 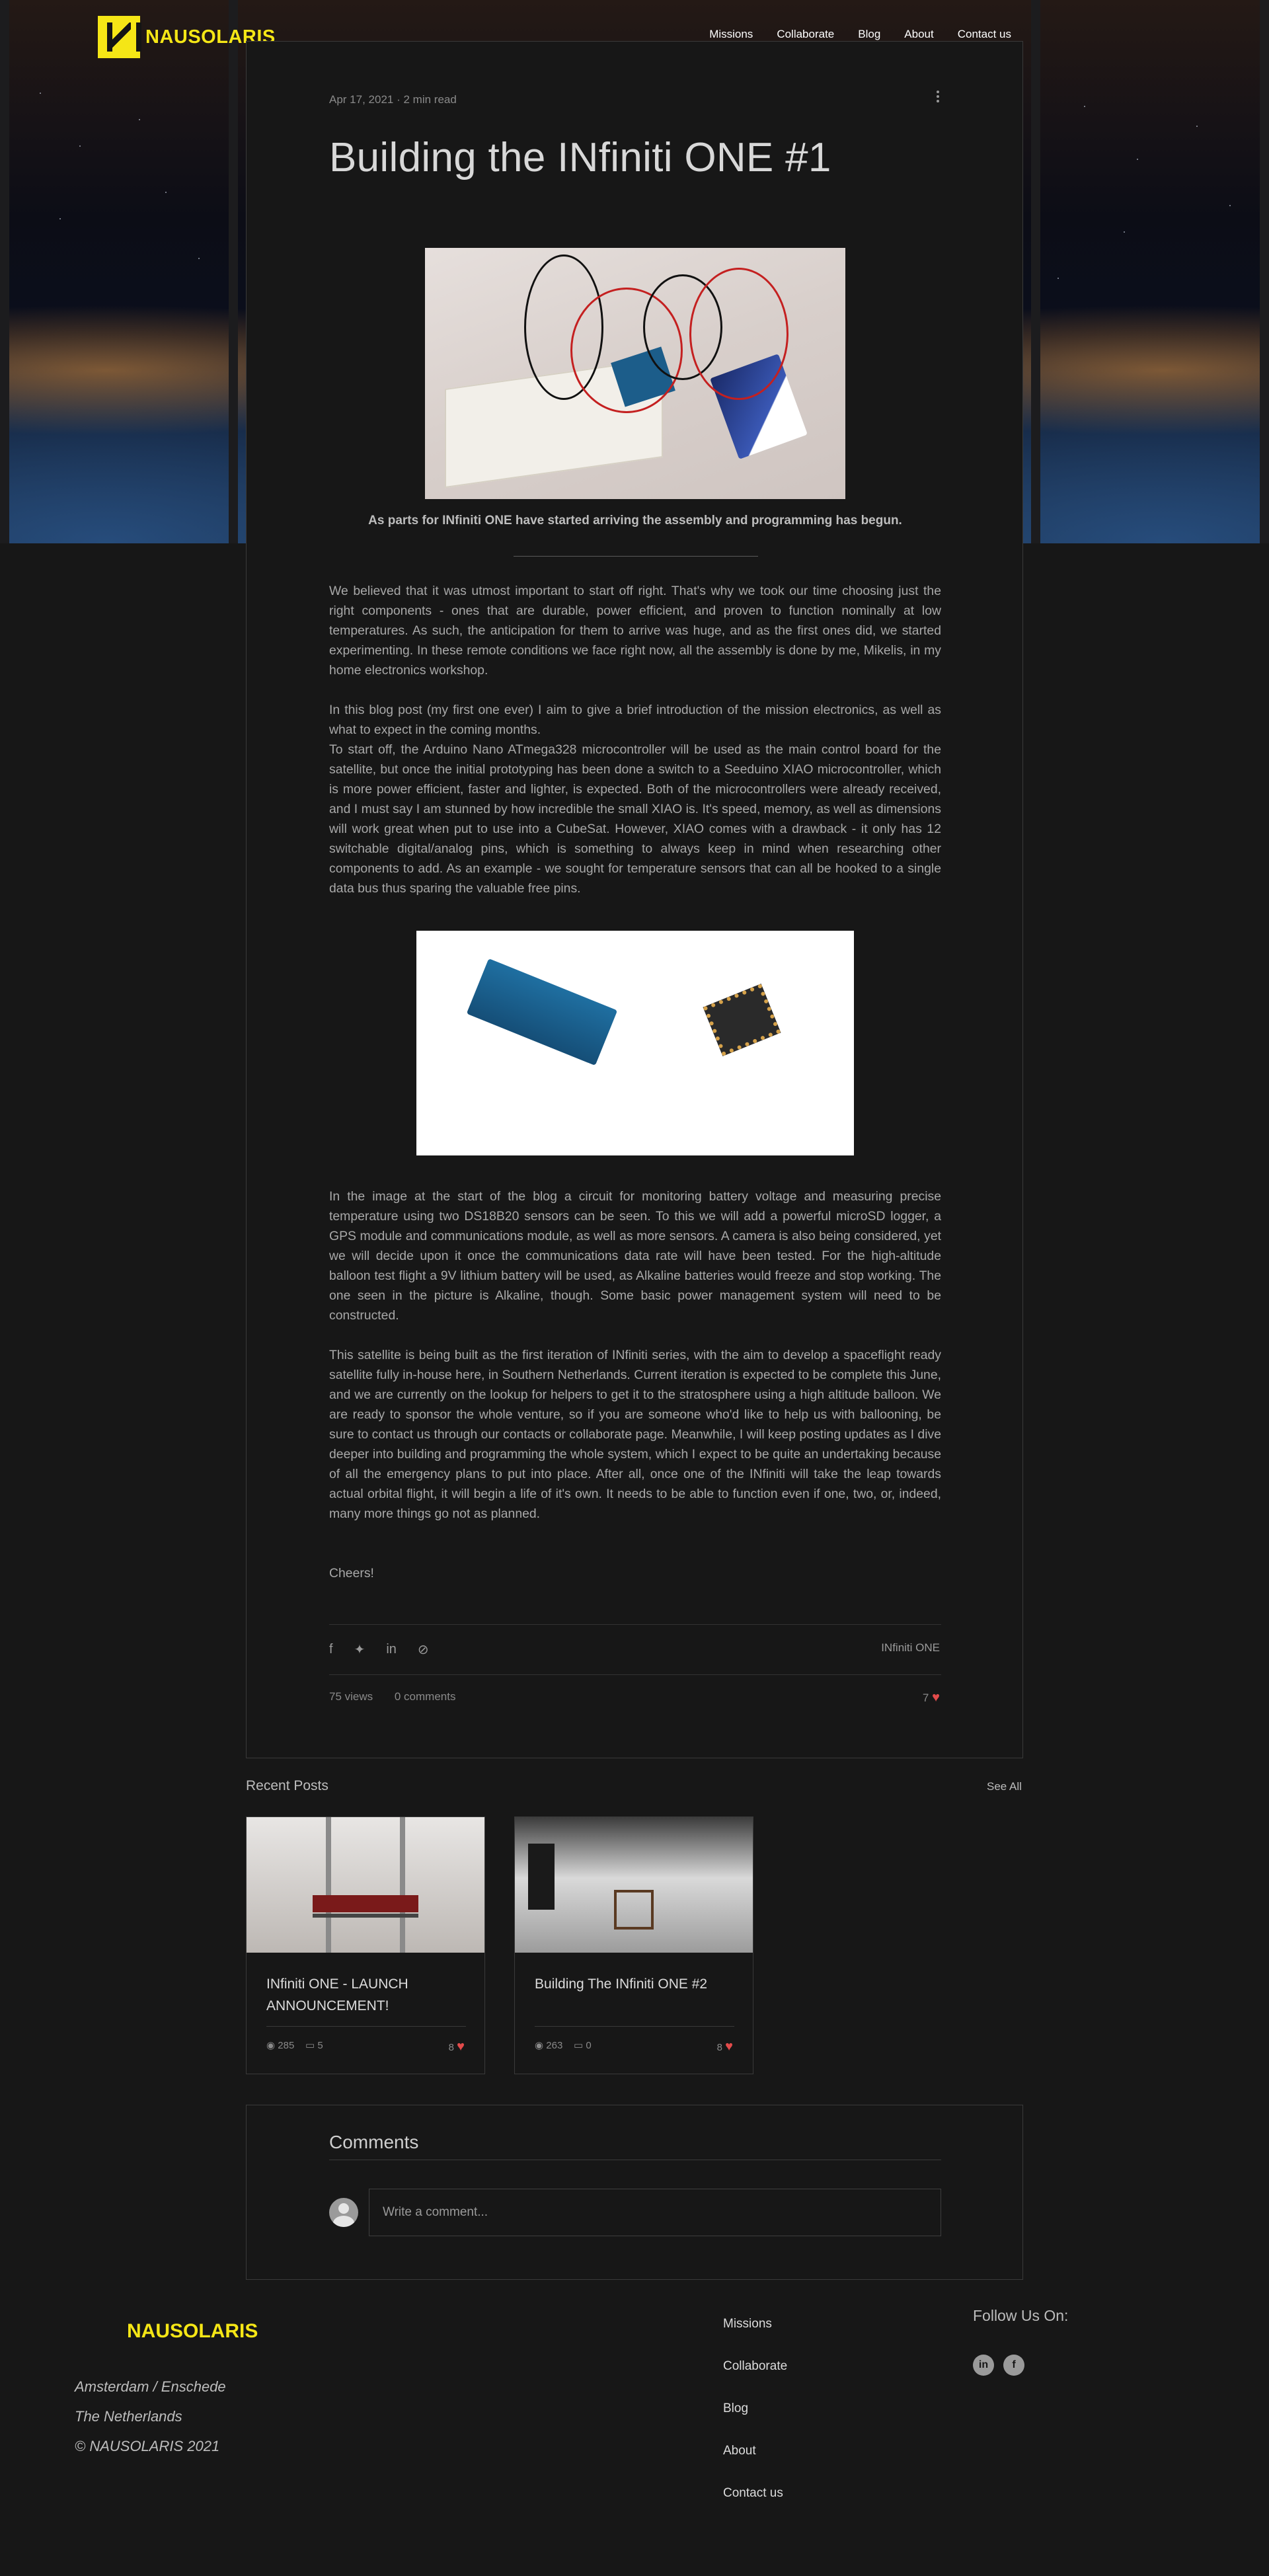 I want to click on share-bar: f ✦ in ⊘, so click(x=379, y=1649).